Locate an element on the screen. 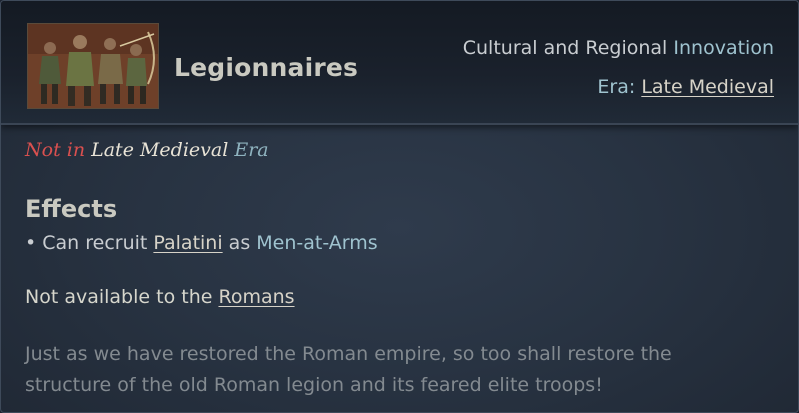  era-label: Era: is located at coordinates (616, 87).